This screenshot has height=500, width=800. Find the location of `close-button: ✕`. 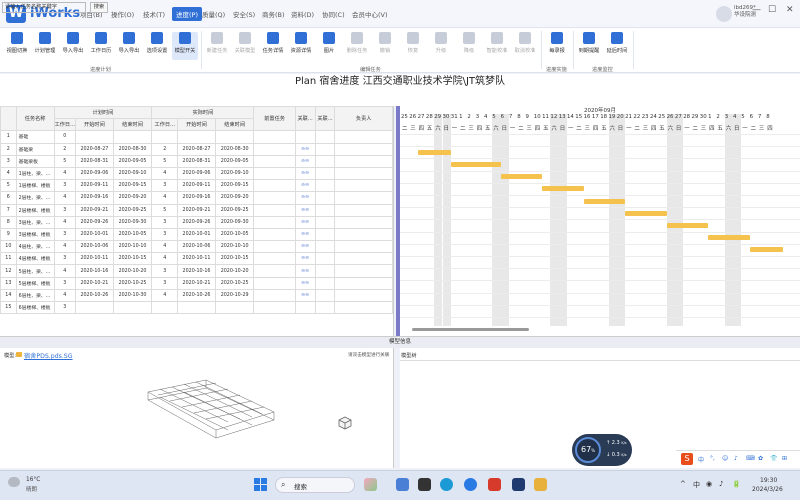

close-button: ✕ is located at coordinates (790, 10).